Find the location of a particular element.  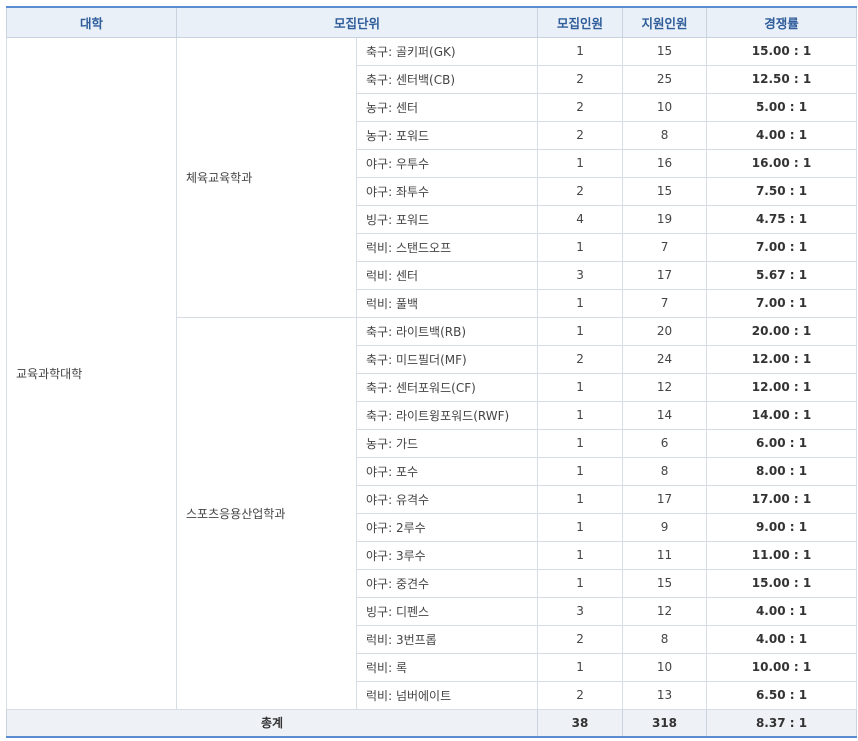

apply-cell: 19 is located at coordinates (665, 219).